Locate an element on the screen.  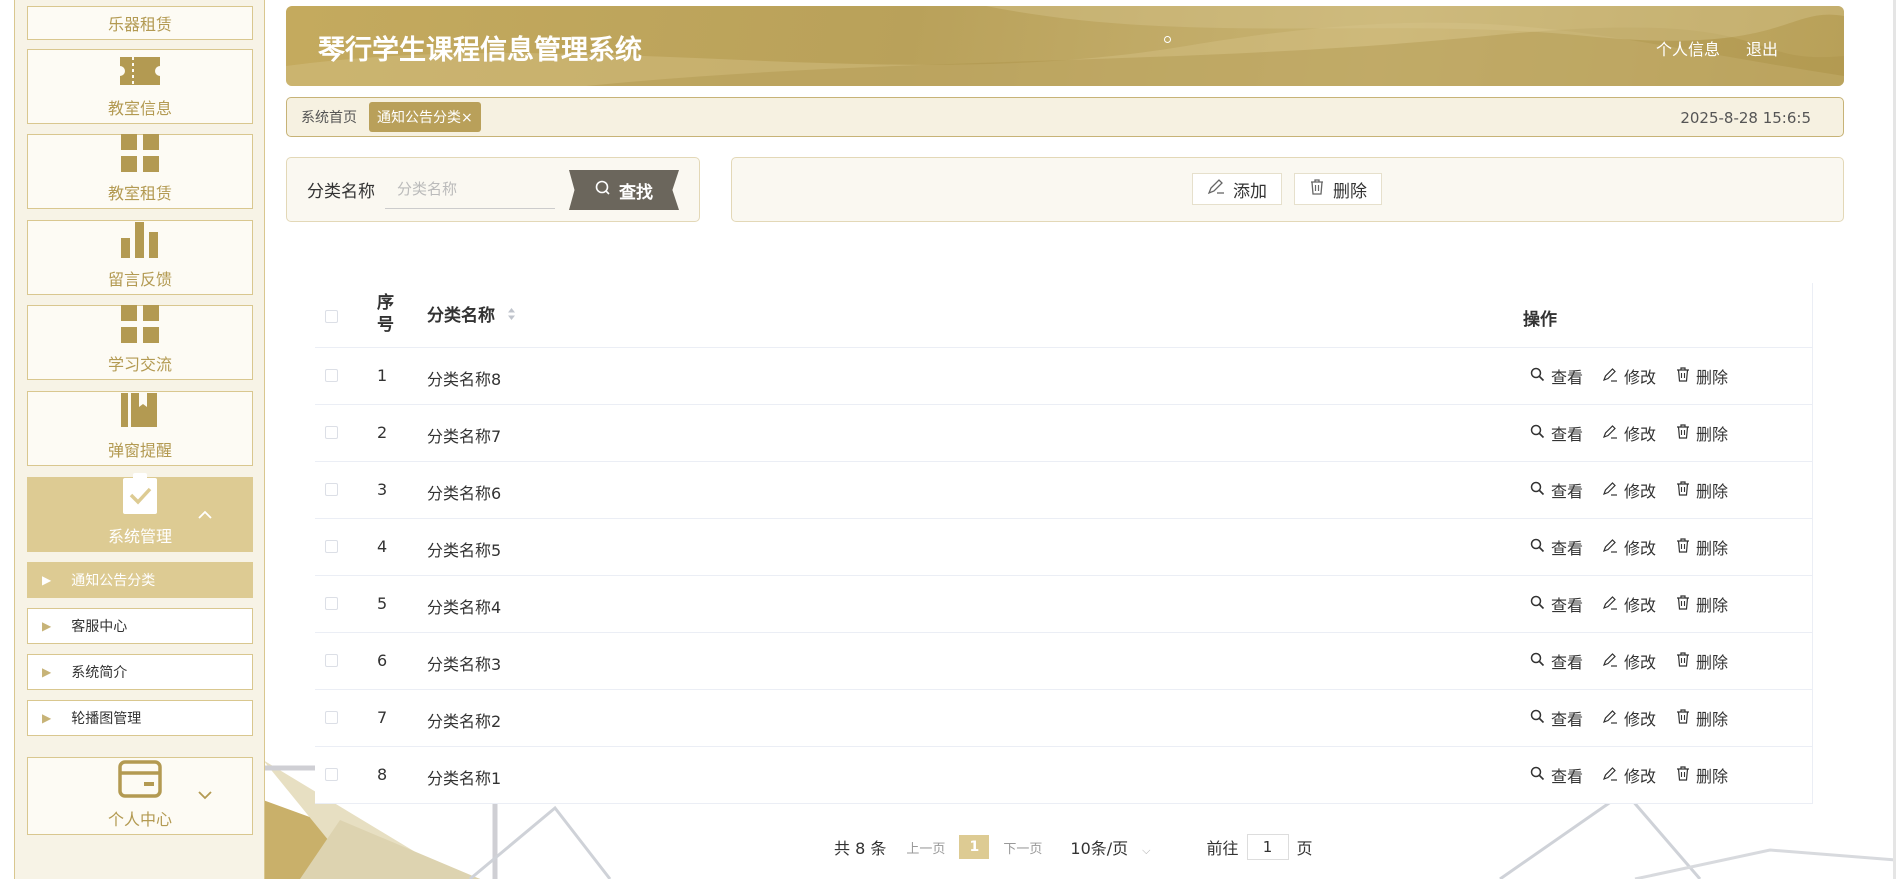
table-header: 序号 分类名称 操作 is located at coordinates (1064, 315).